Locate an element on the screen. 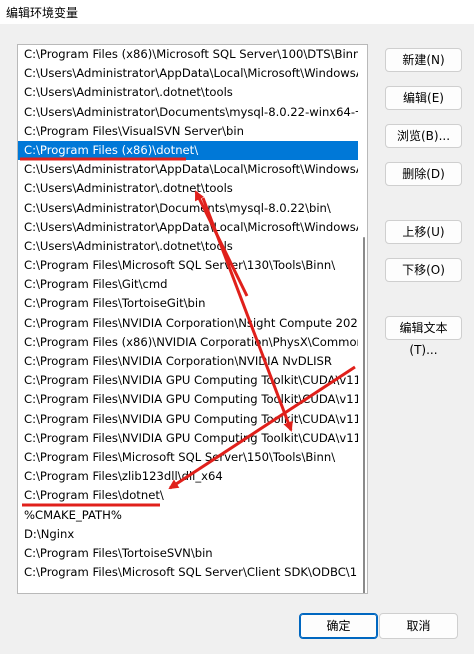  new-button: 新建(N) is located at coordinates (423, 60).